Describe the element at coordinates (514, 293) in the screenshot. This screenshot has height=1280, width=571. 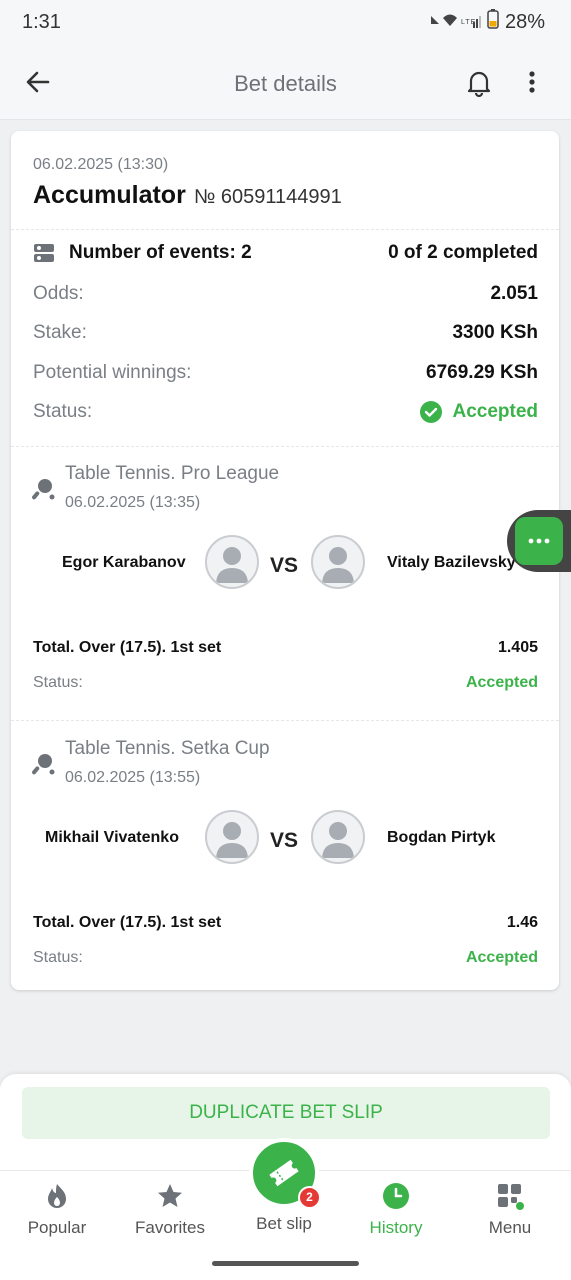
I see `odds-value: 2.051` at that location.